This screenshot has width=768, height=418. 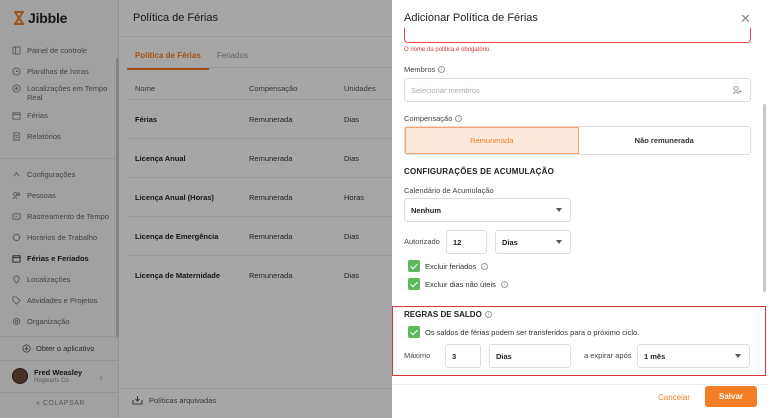 What do you see at coordinates (731, 396) in the screenshot?
I see `save-button: Salvar` at bounding box center [731, 396].